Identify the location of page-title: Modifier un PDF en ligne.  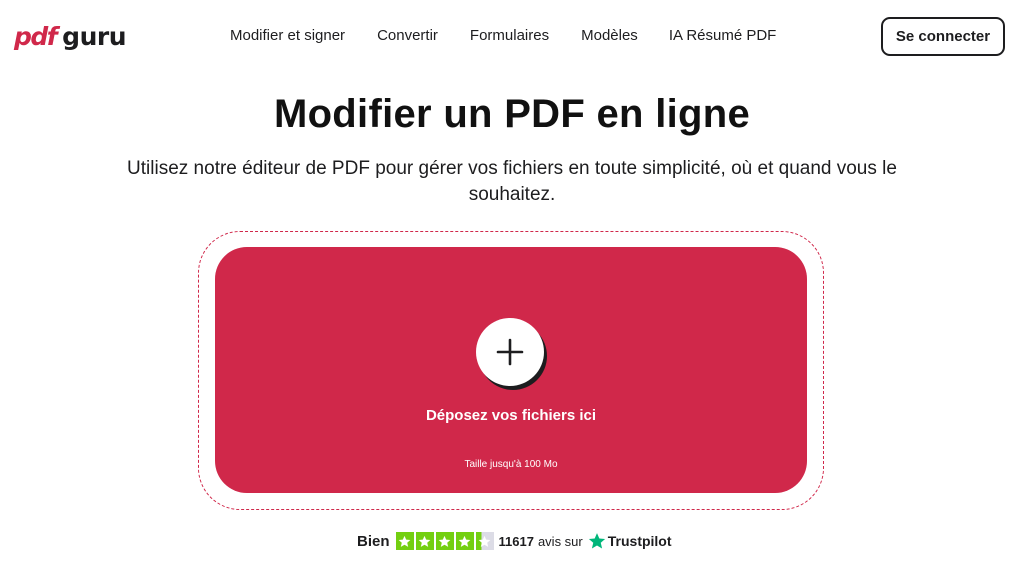
(512, 114).